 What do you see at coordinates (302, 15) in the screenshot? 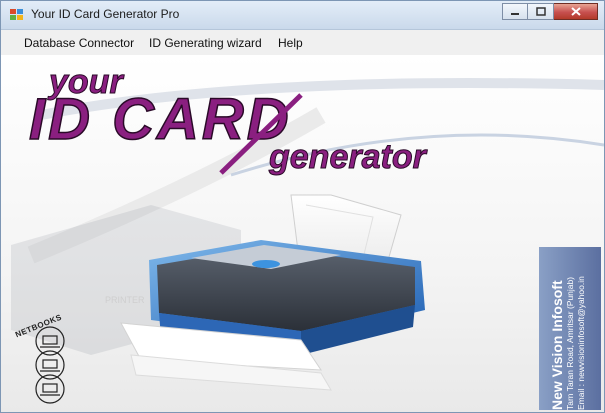
I see `title-bar: Your ID Card Generator Pro` at bounding box center [302, 15].